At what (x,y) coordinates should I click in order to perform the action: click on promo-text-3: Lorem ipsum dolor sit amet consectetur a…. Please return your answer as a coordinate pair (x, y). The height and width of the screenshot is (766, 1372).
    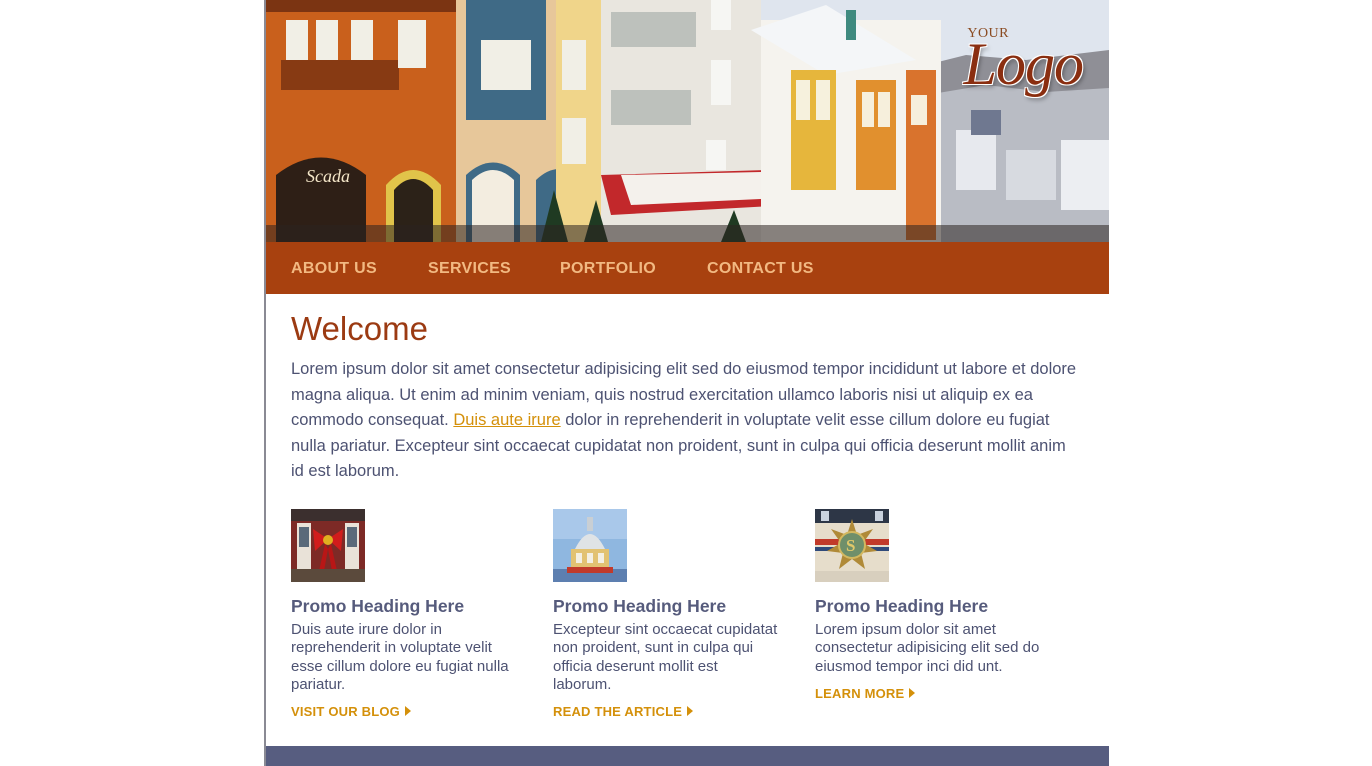
    Looking at the image, I should click on (927, 648).